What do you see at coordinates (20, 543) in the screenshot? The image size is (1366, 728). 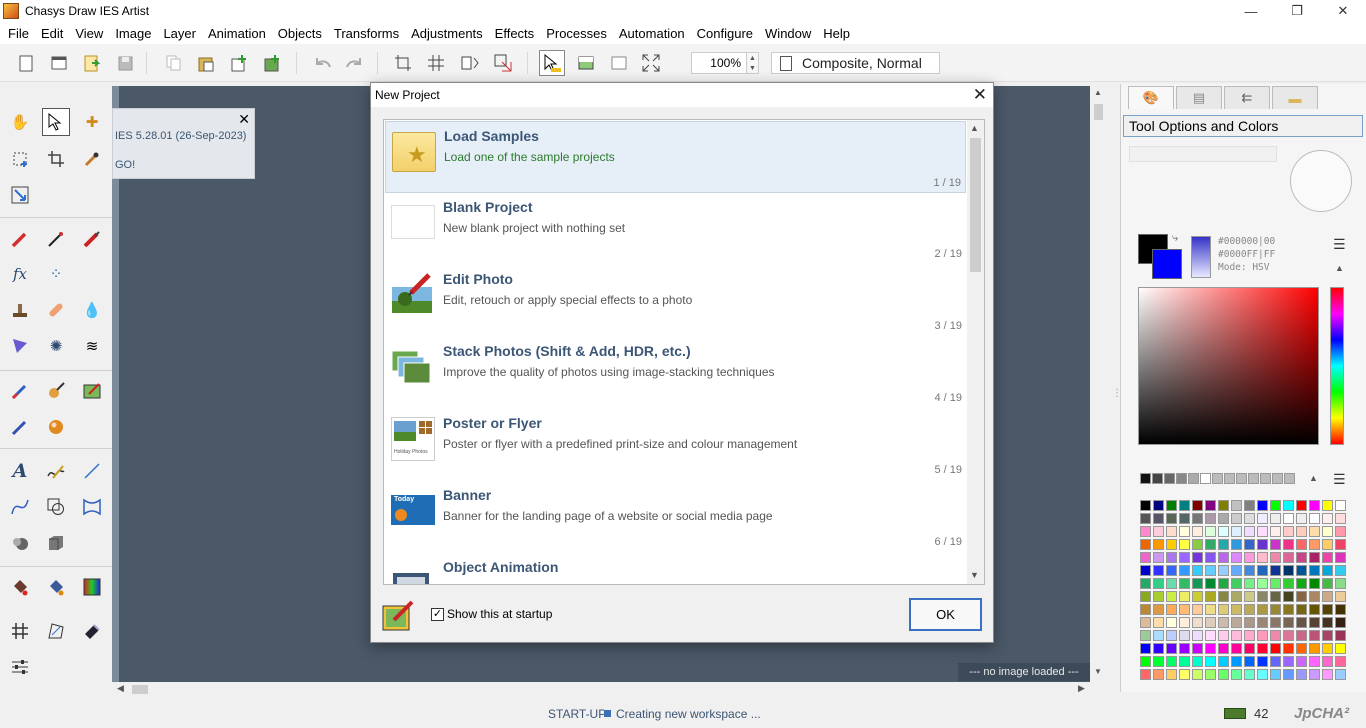 I see `blur-tool-icon` at bounding box center [20, 543].